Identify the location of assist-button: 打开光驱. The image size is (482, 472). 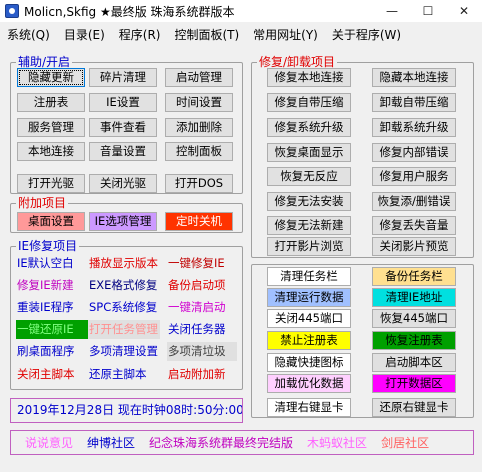
(51, 183).